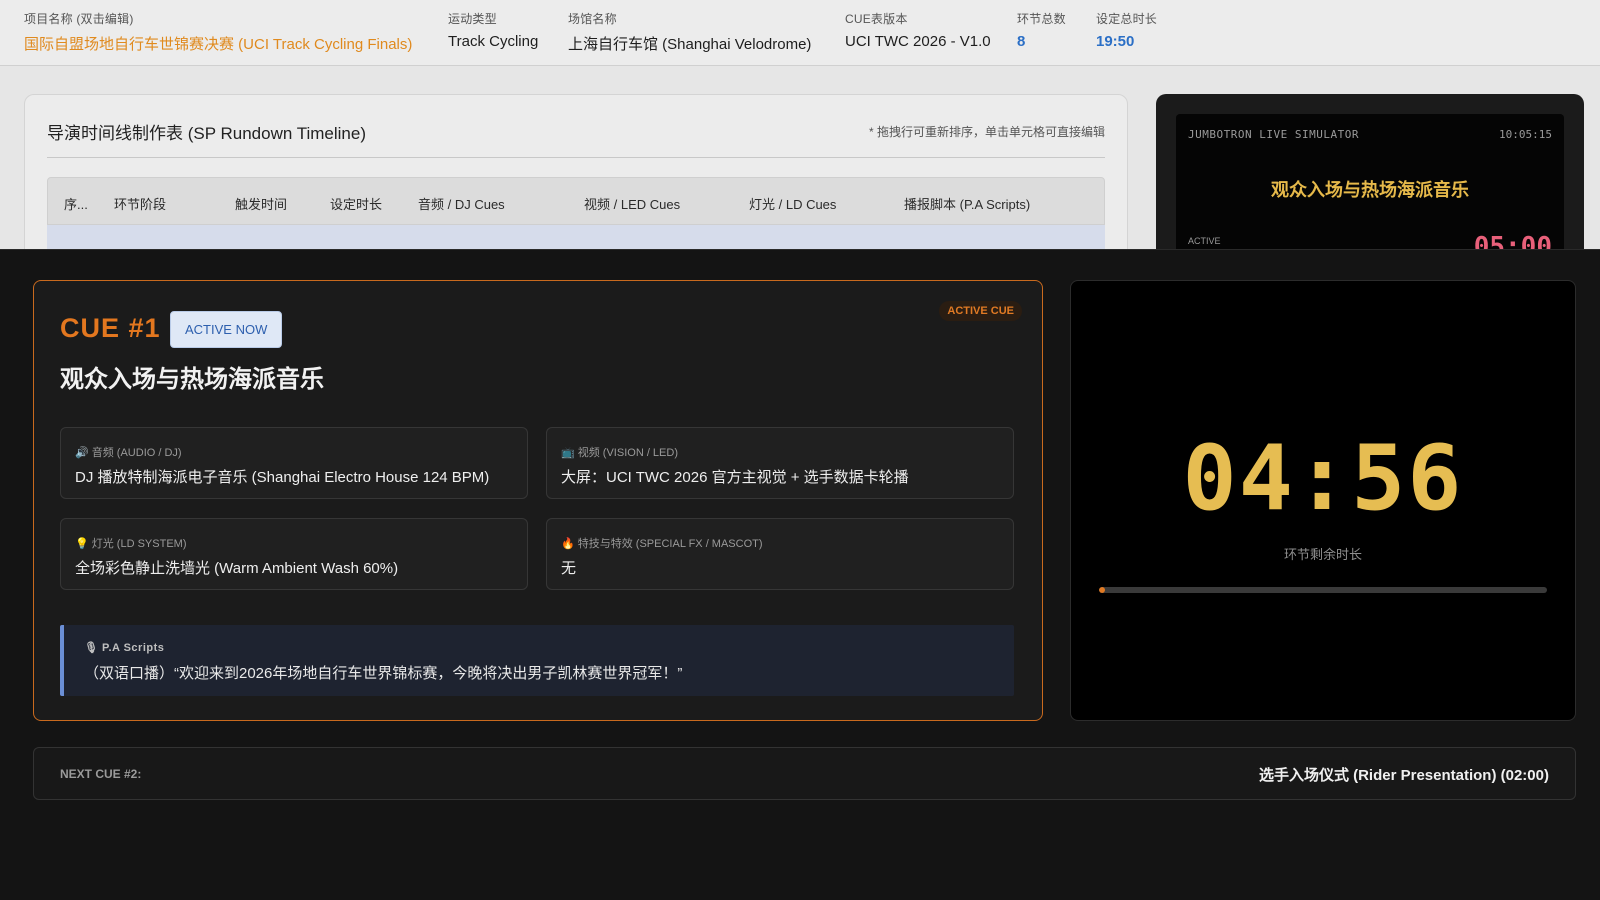  I want to click on special-fx-value: 无, so click(569, 568).